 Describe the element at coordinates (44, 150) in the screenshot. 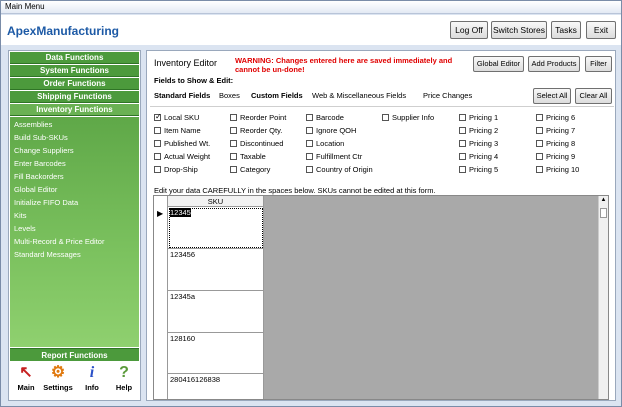

I see `sidebar-item-change-suppliers: Change Suppliers` at that location.